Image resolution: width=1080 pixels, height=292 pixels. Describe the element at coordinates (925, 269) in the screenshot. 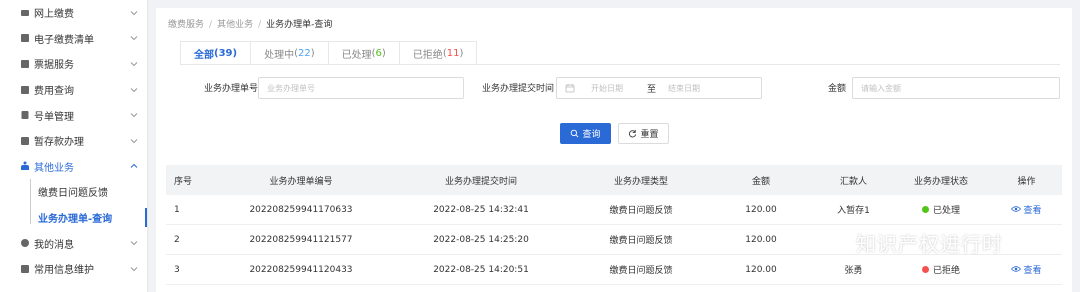

I see `status-dot-rejected` at that location.